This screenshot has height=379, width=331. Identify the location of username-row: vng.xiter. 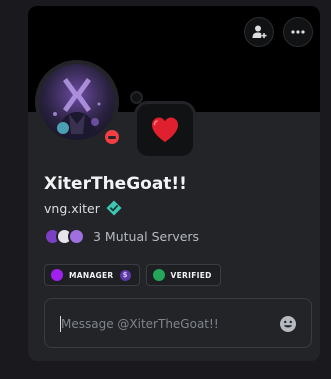
(83, 208).